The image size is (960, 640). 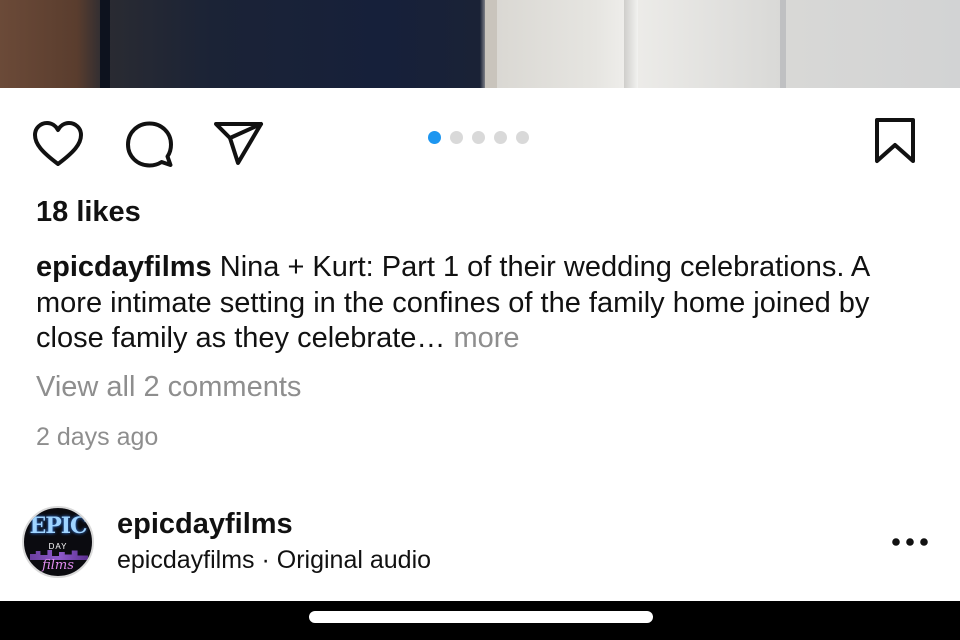 I want to click on home-indicator, so click(x=481, y=617).